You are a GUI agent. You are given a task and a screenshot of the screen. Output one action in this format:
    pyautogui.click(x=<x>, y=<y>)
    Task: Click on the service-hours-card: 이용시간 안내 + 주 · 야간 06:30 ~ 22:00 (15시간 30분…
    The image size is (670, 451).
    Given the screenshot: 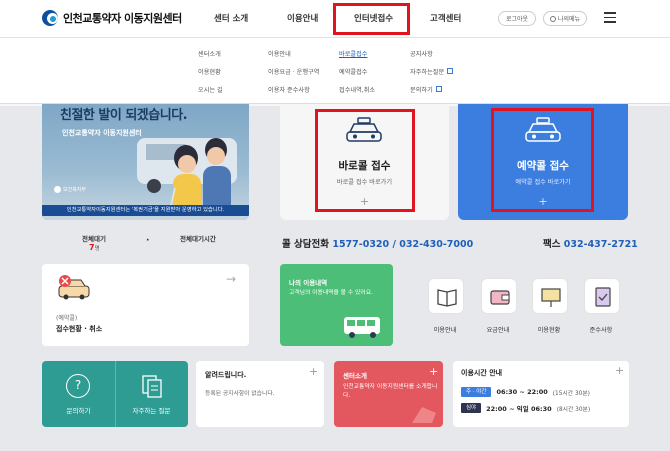 What is the action you would take?
    pyautogui.click(x=541, y=394)
    